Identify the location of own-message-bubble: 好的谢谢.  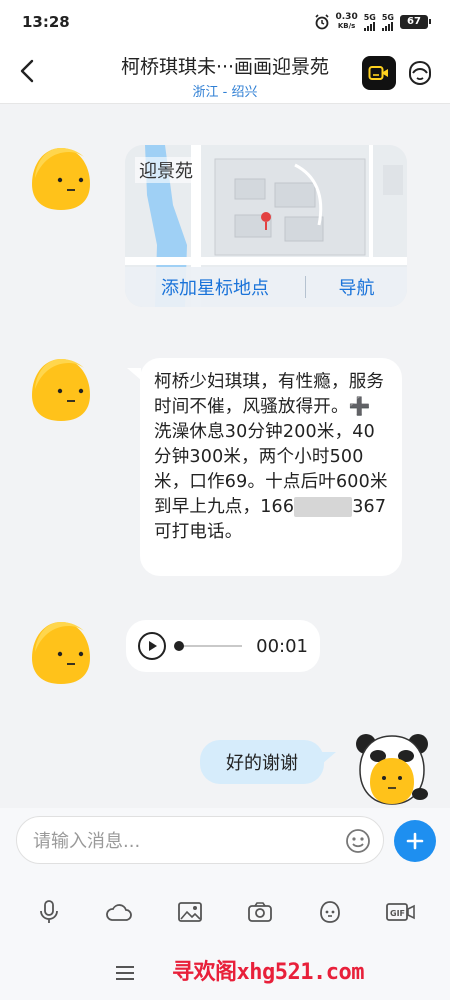
(262, 762).